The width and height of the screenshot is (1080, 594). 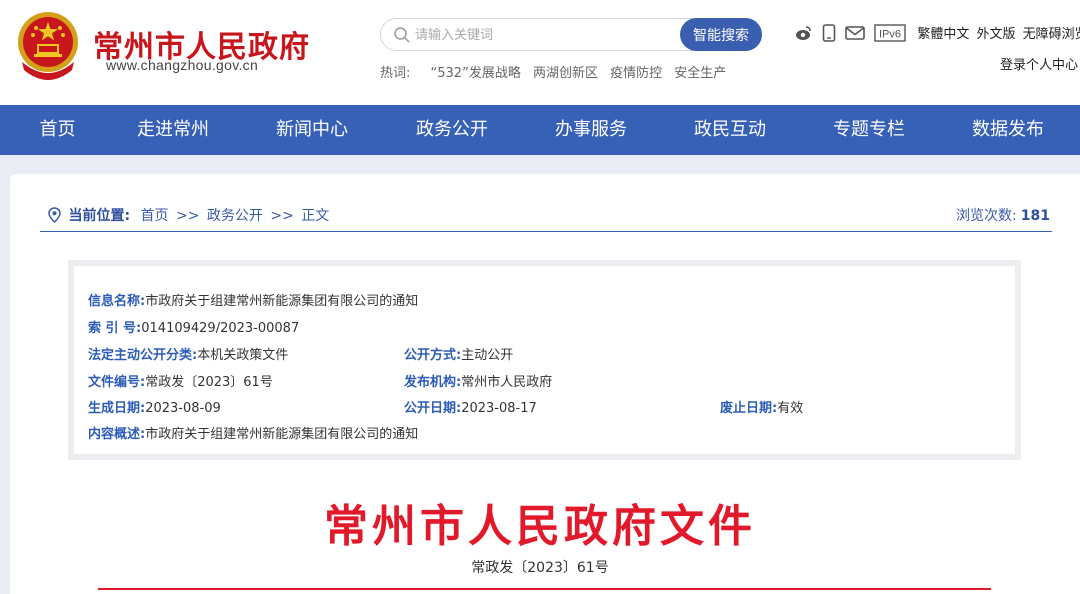 I want to click on smart-search-button: 智能搜索, so click(x=721, y=34).